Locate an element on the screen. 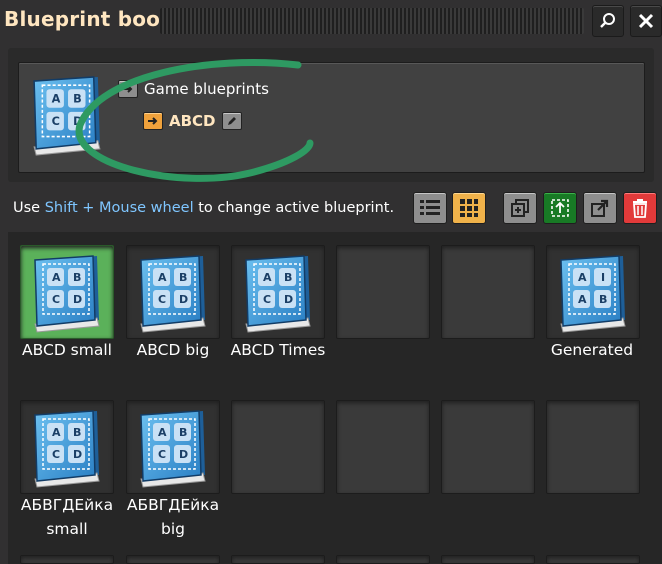 The image size is (662, 564). blueprint-book-icon: A B C D is located at coordinates (67, 116).